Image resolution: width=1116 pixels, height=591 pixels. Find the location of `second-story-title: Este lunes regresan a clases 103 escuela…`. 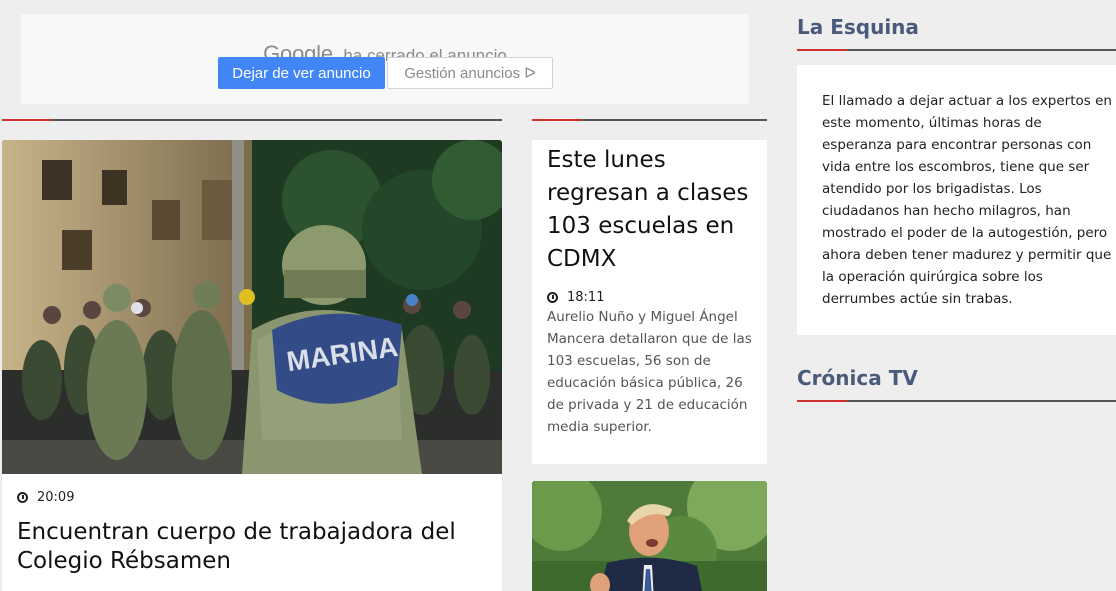

second-story-title: Este lunes regresan a clases 103 escuela… is located at coordinates (652, 210).